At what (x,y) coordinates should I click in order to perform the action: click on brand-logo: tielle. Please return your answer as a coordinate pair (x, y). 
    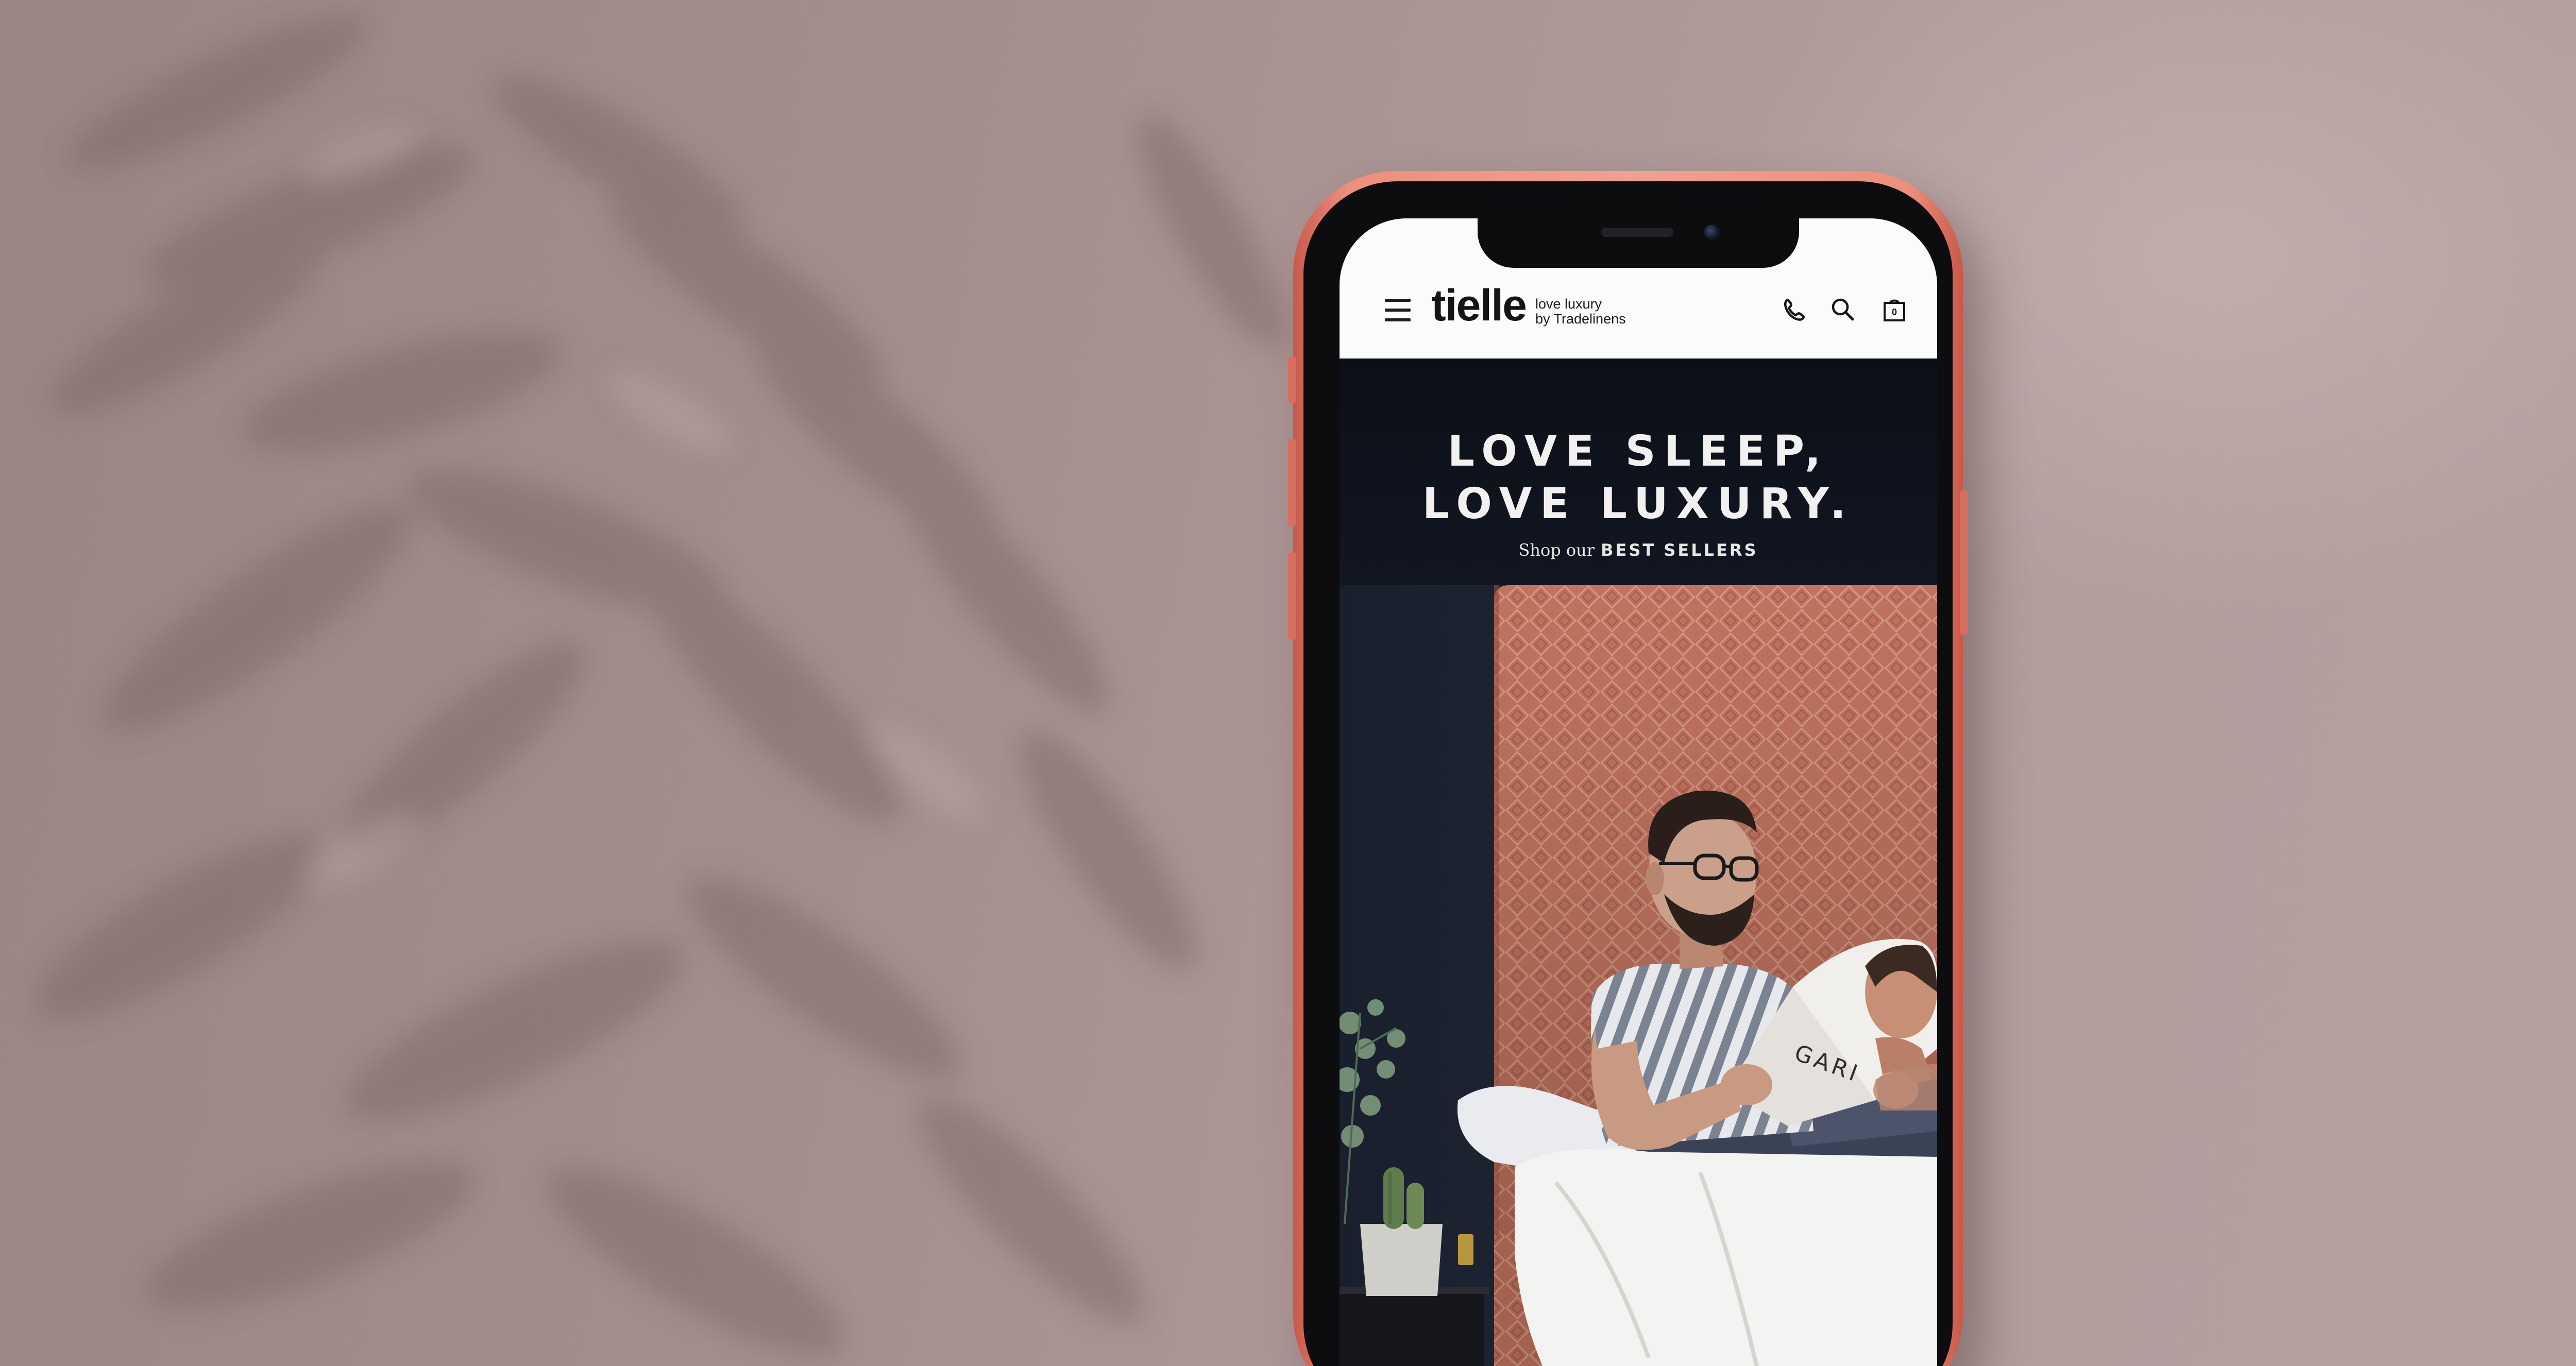
    Looking at the image, I should click on (1479, 305).